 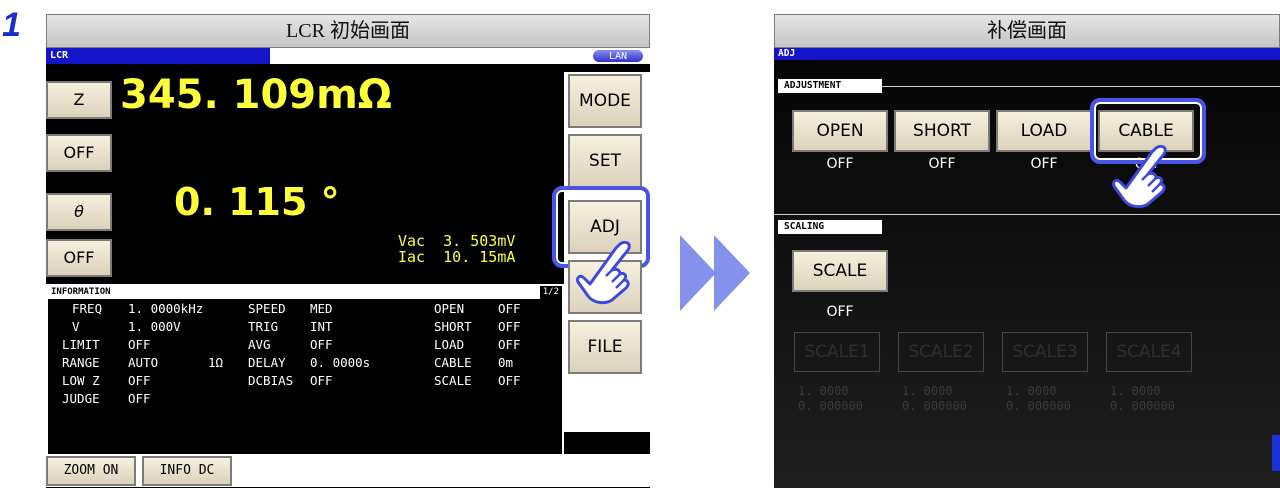 What do you see at coordinates (834, 54) in the screenshot?
I see `screen-title: ADJ` at bounding box center [834, 54].